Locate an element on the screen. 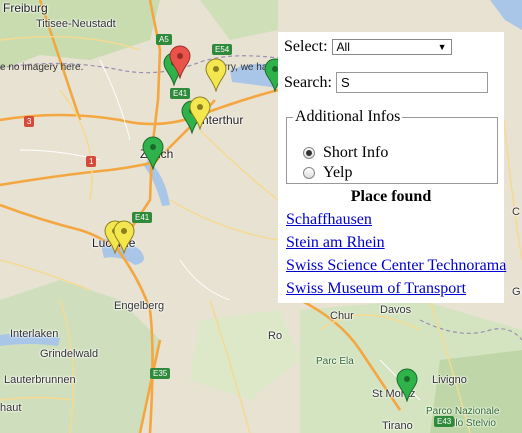  list-item: Swiss Museum of Transport is located at coordinates (396, 288).